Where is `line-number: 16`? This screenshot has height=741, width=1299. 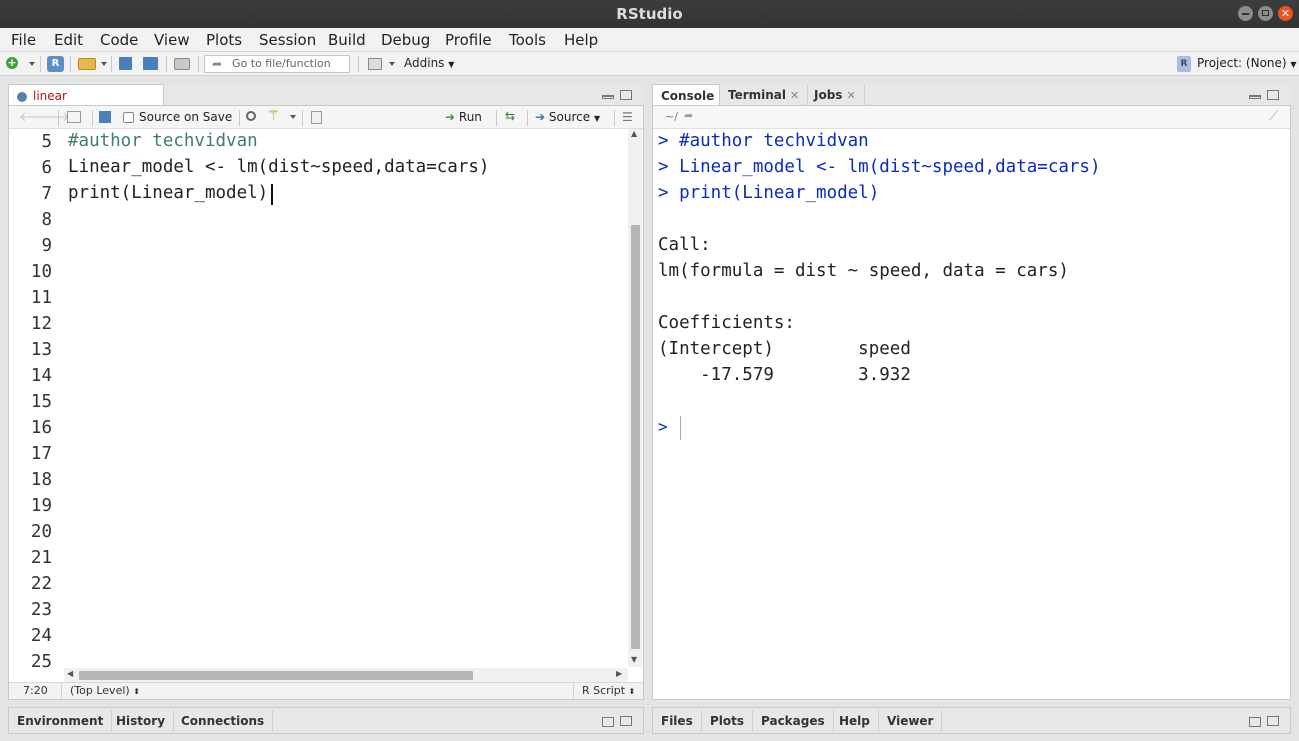 line-number: 16 is located at coordinates (41, 428).